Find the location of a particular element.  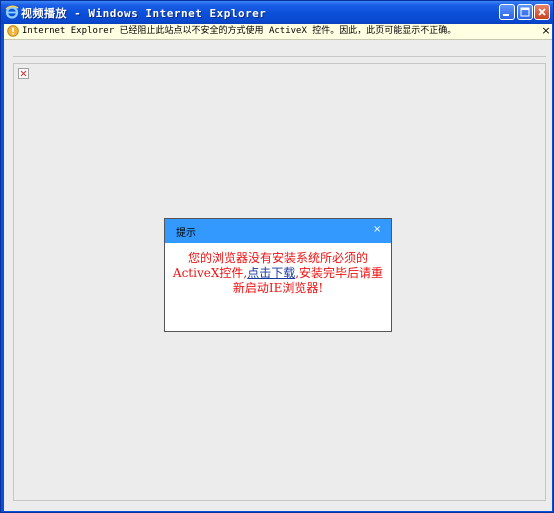

download-link: 点击下载 is located at coordinates (271, 273).